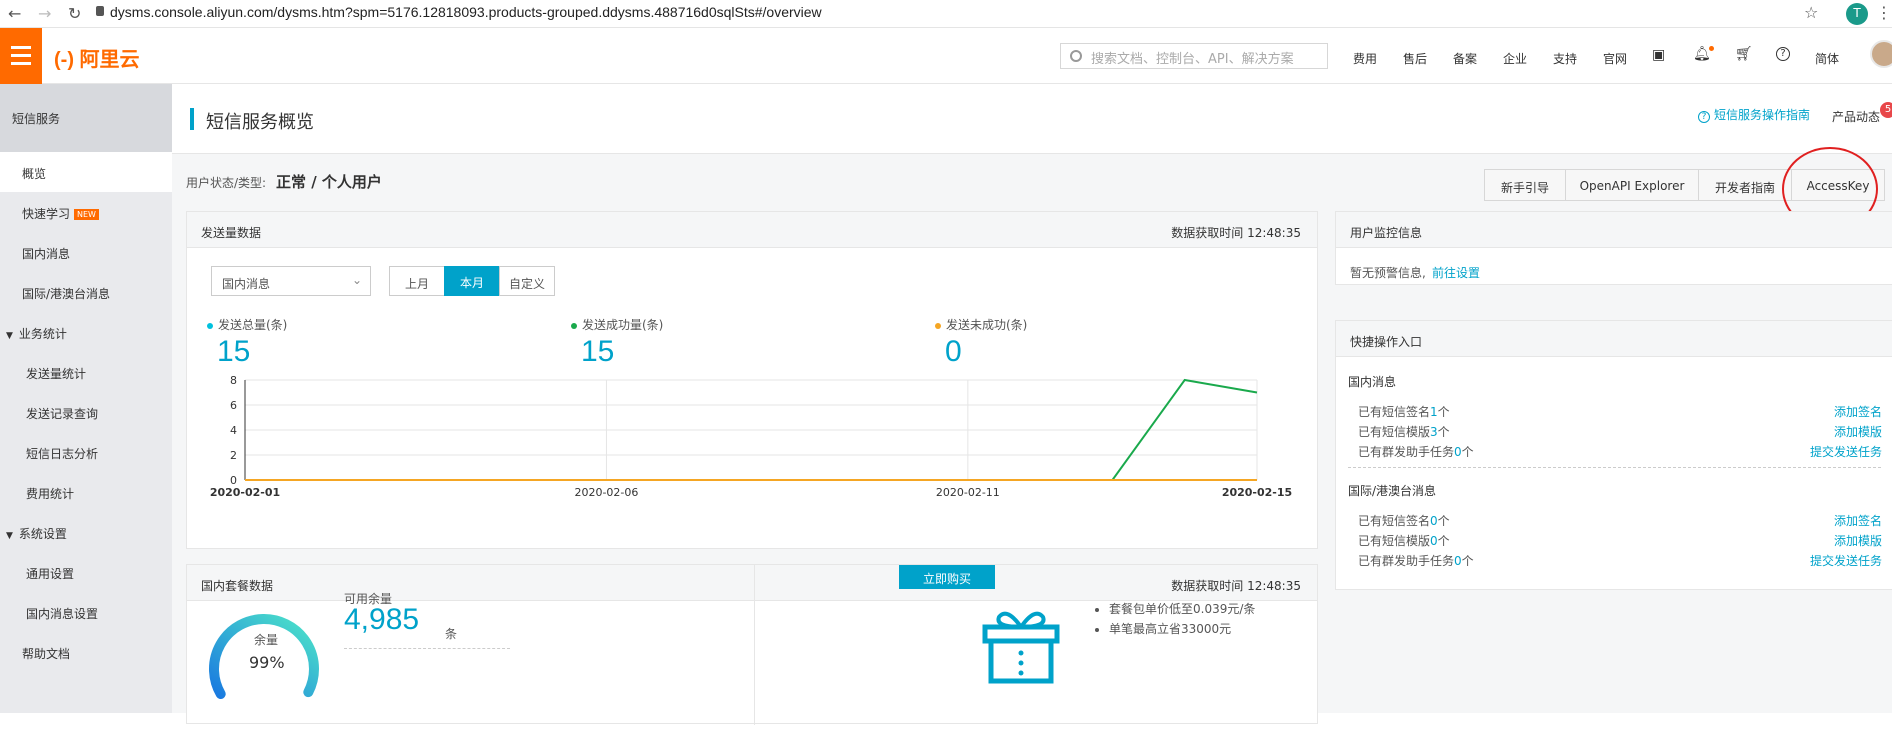 Image resolution: width=1892 pixels, height=729 pixels. I want to click on hamburger-menu-icon, so click(21, 56).